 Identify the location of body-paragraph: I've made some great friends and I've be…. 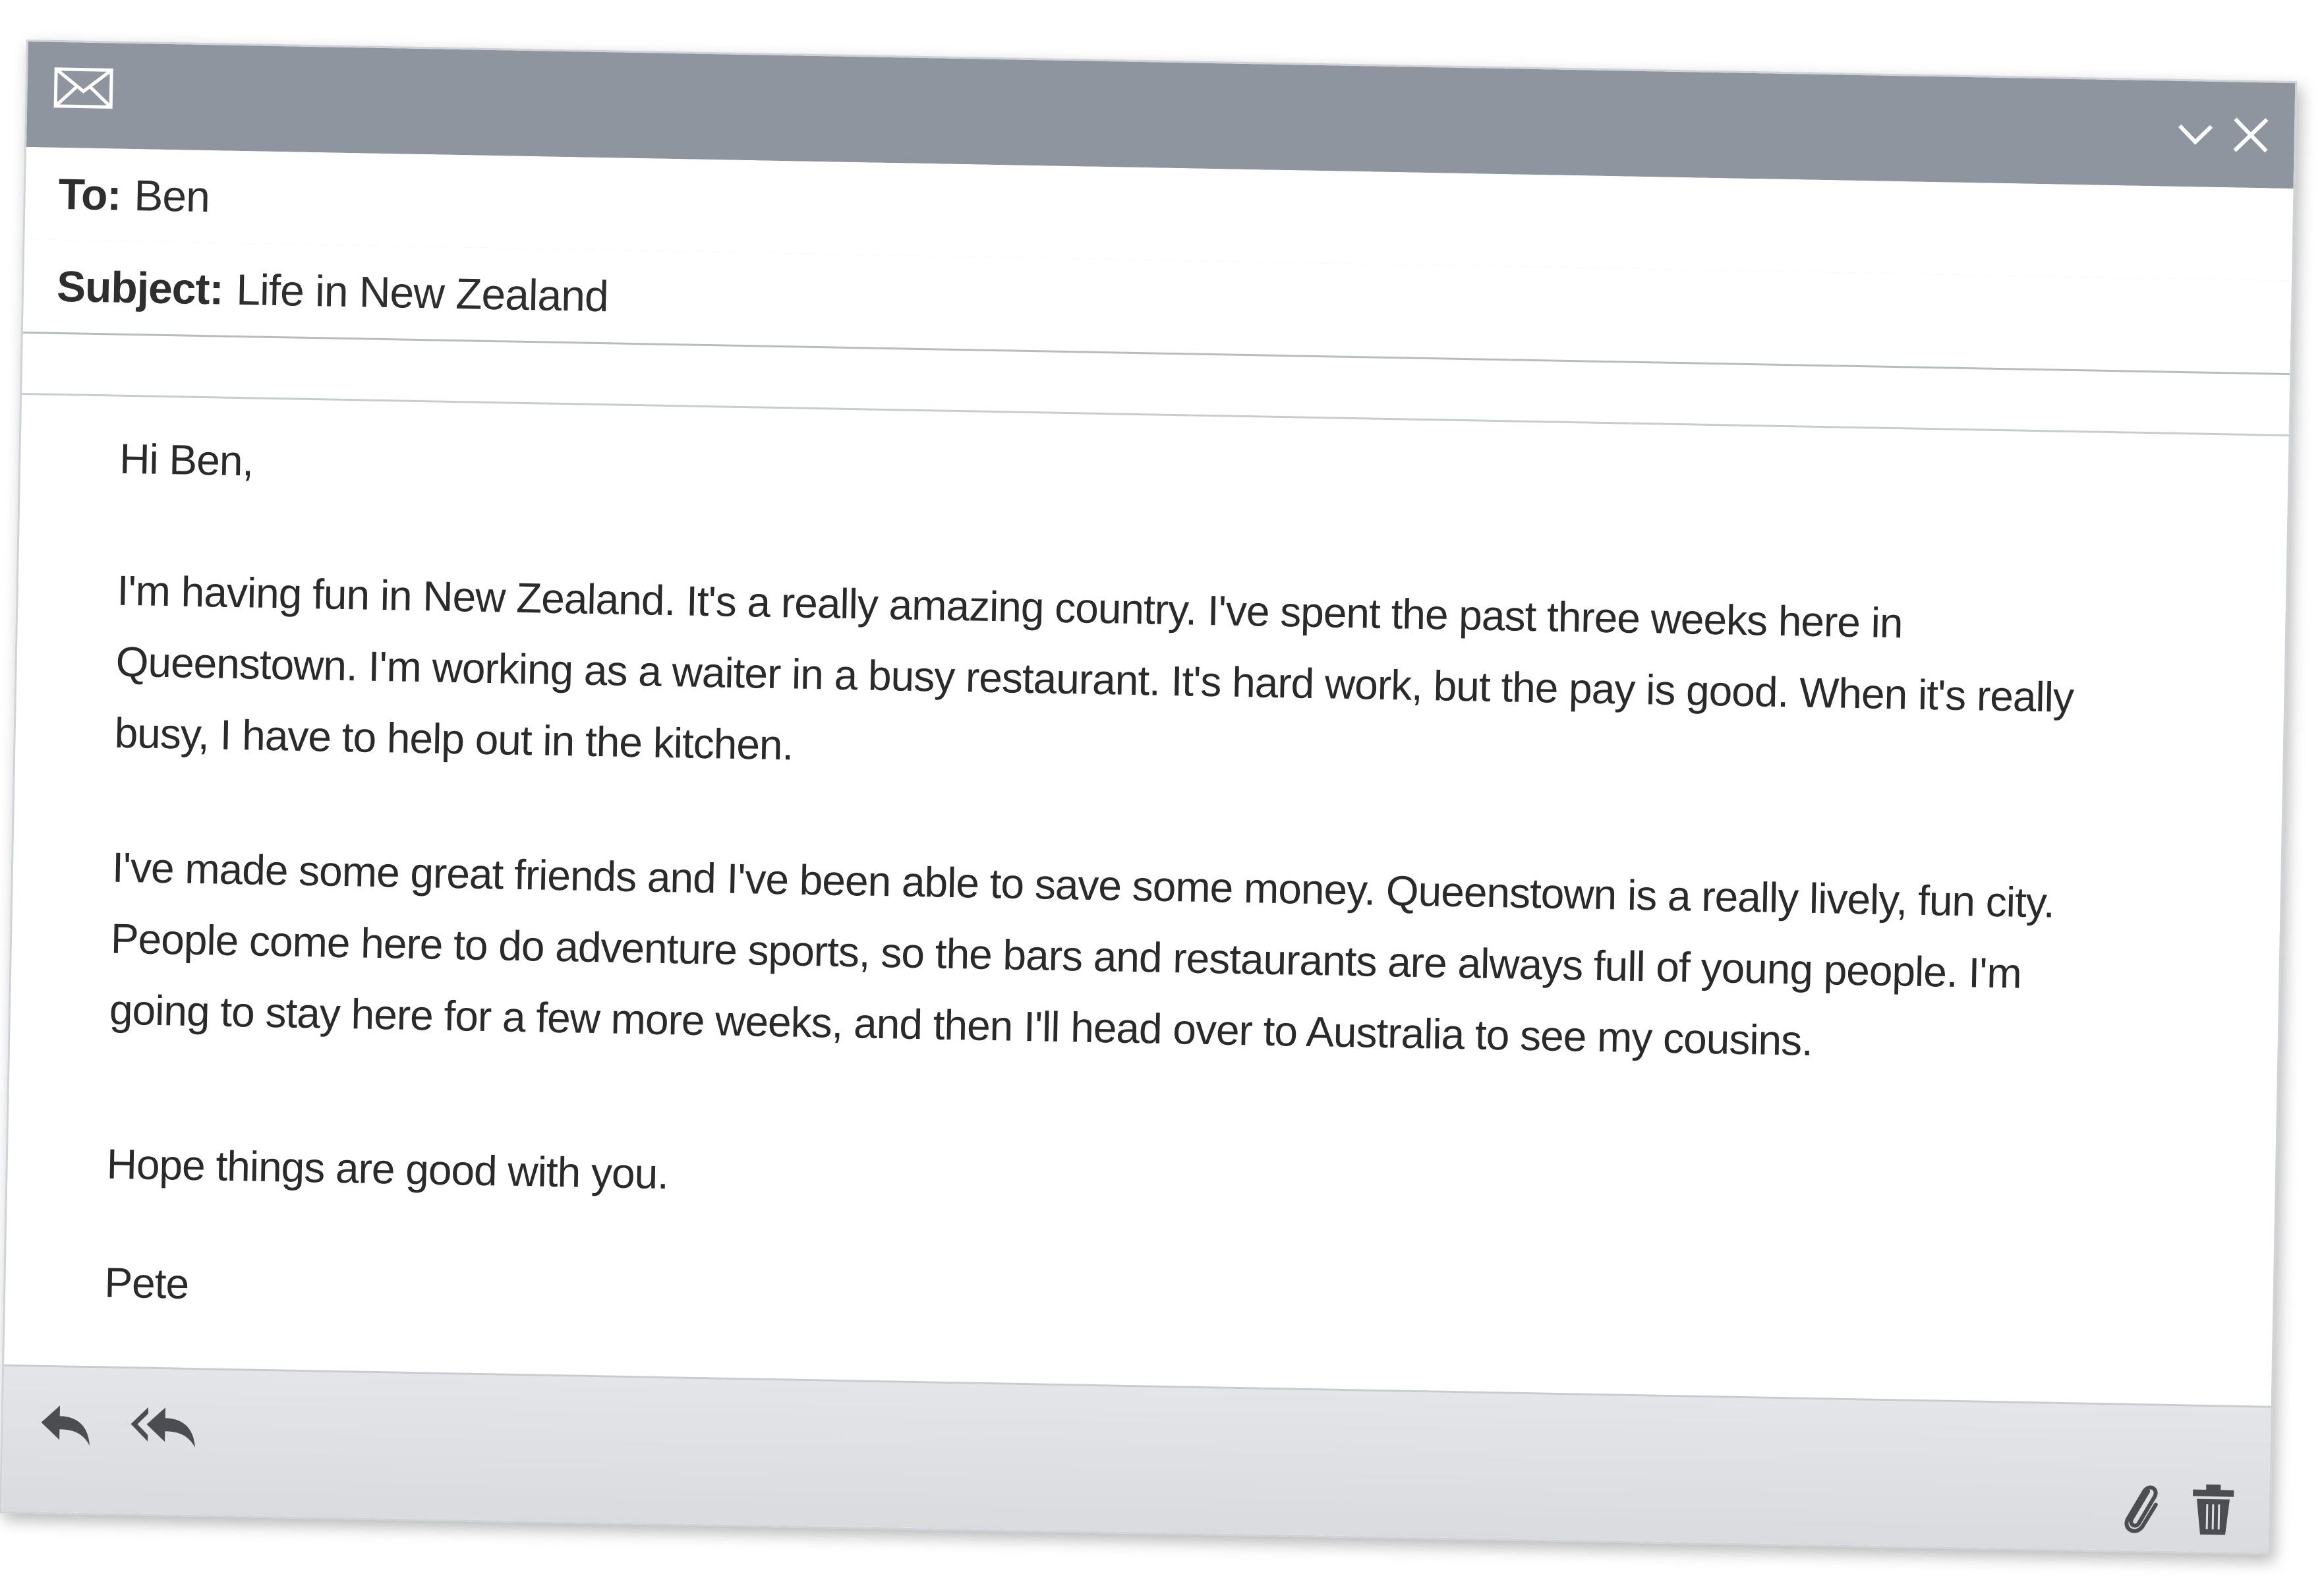
(1082, 954).